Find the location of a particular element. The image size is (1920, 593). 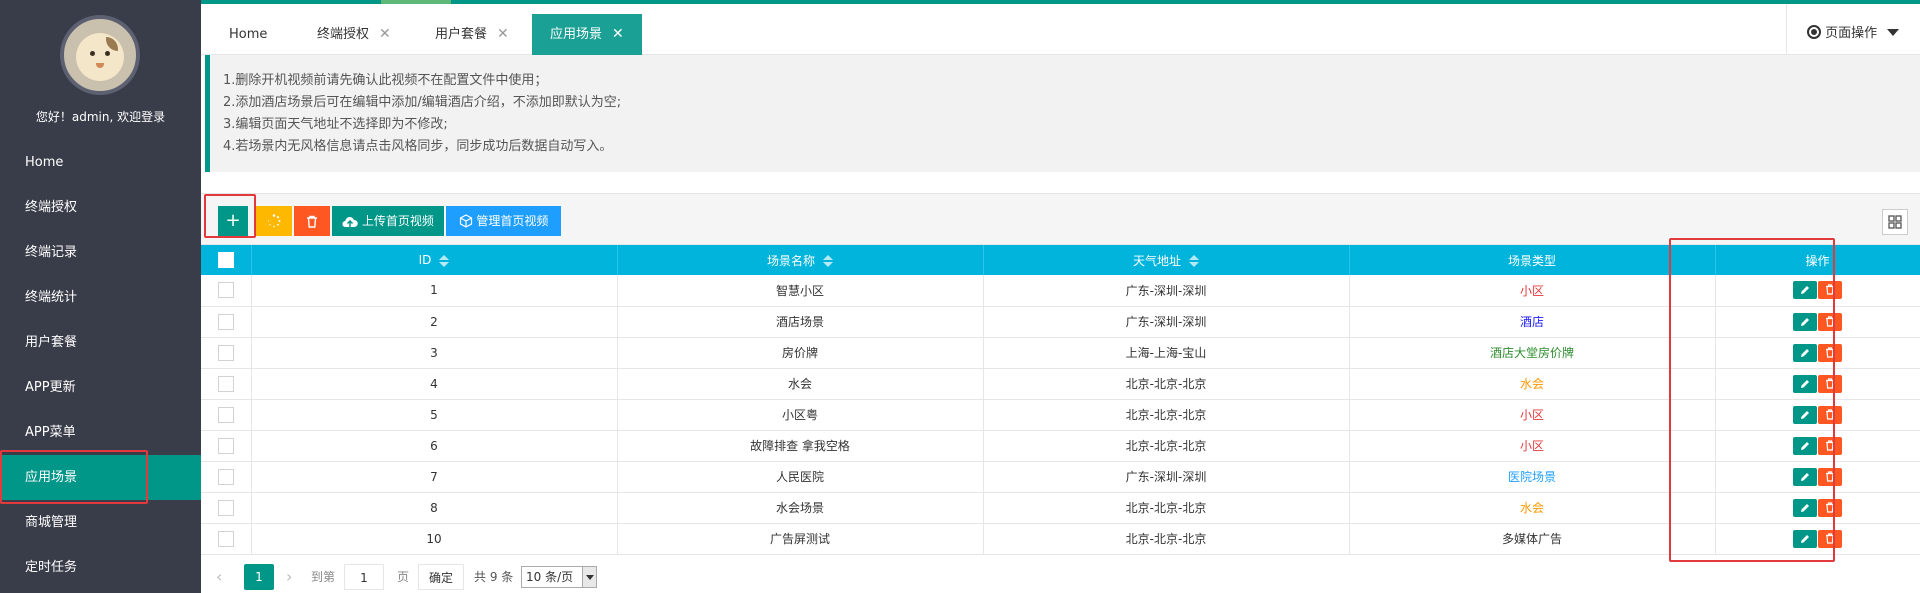

manage-home-video-button: 管理首页视频 is located at coordinates (503, 221).